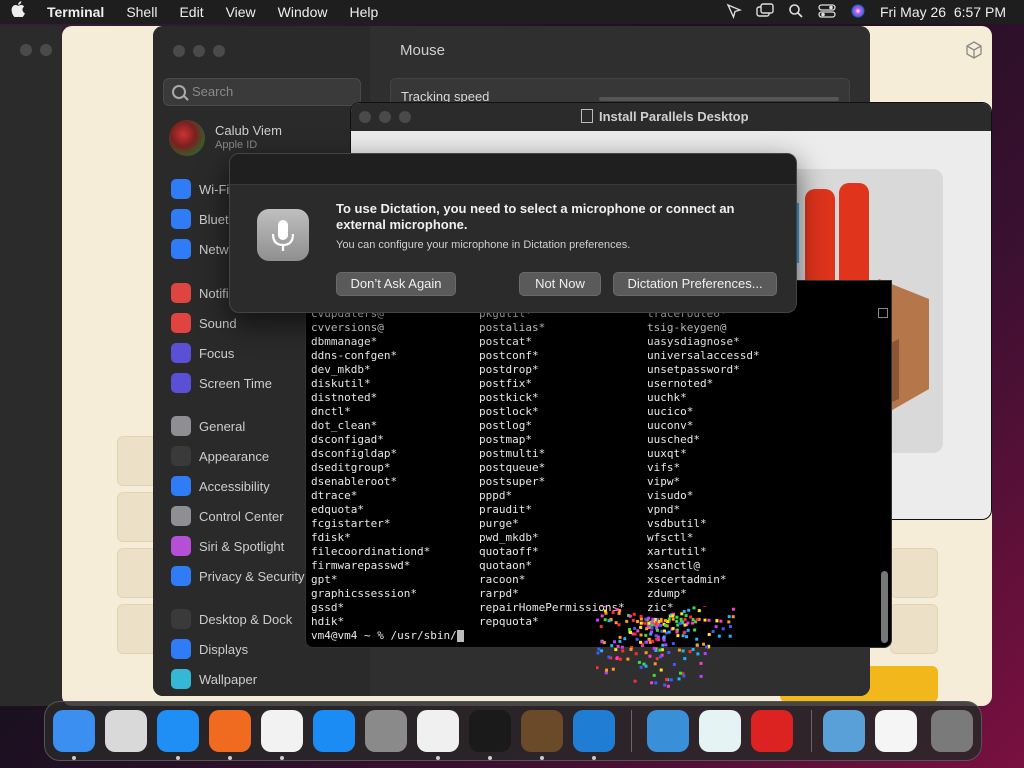 The image size is (1024, 768). Describe the element at coordinates (248, 130) in the screenshot. I see `account-name: Calub Viem` at that location.